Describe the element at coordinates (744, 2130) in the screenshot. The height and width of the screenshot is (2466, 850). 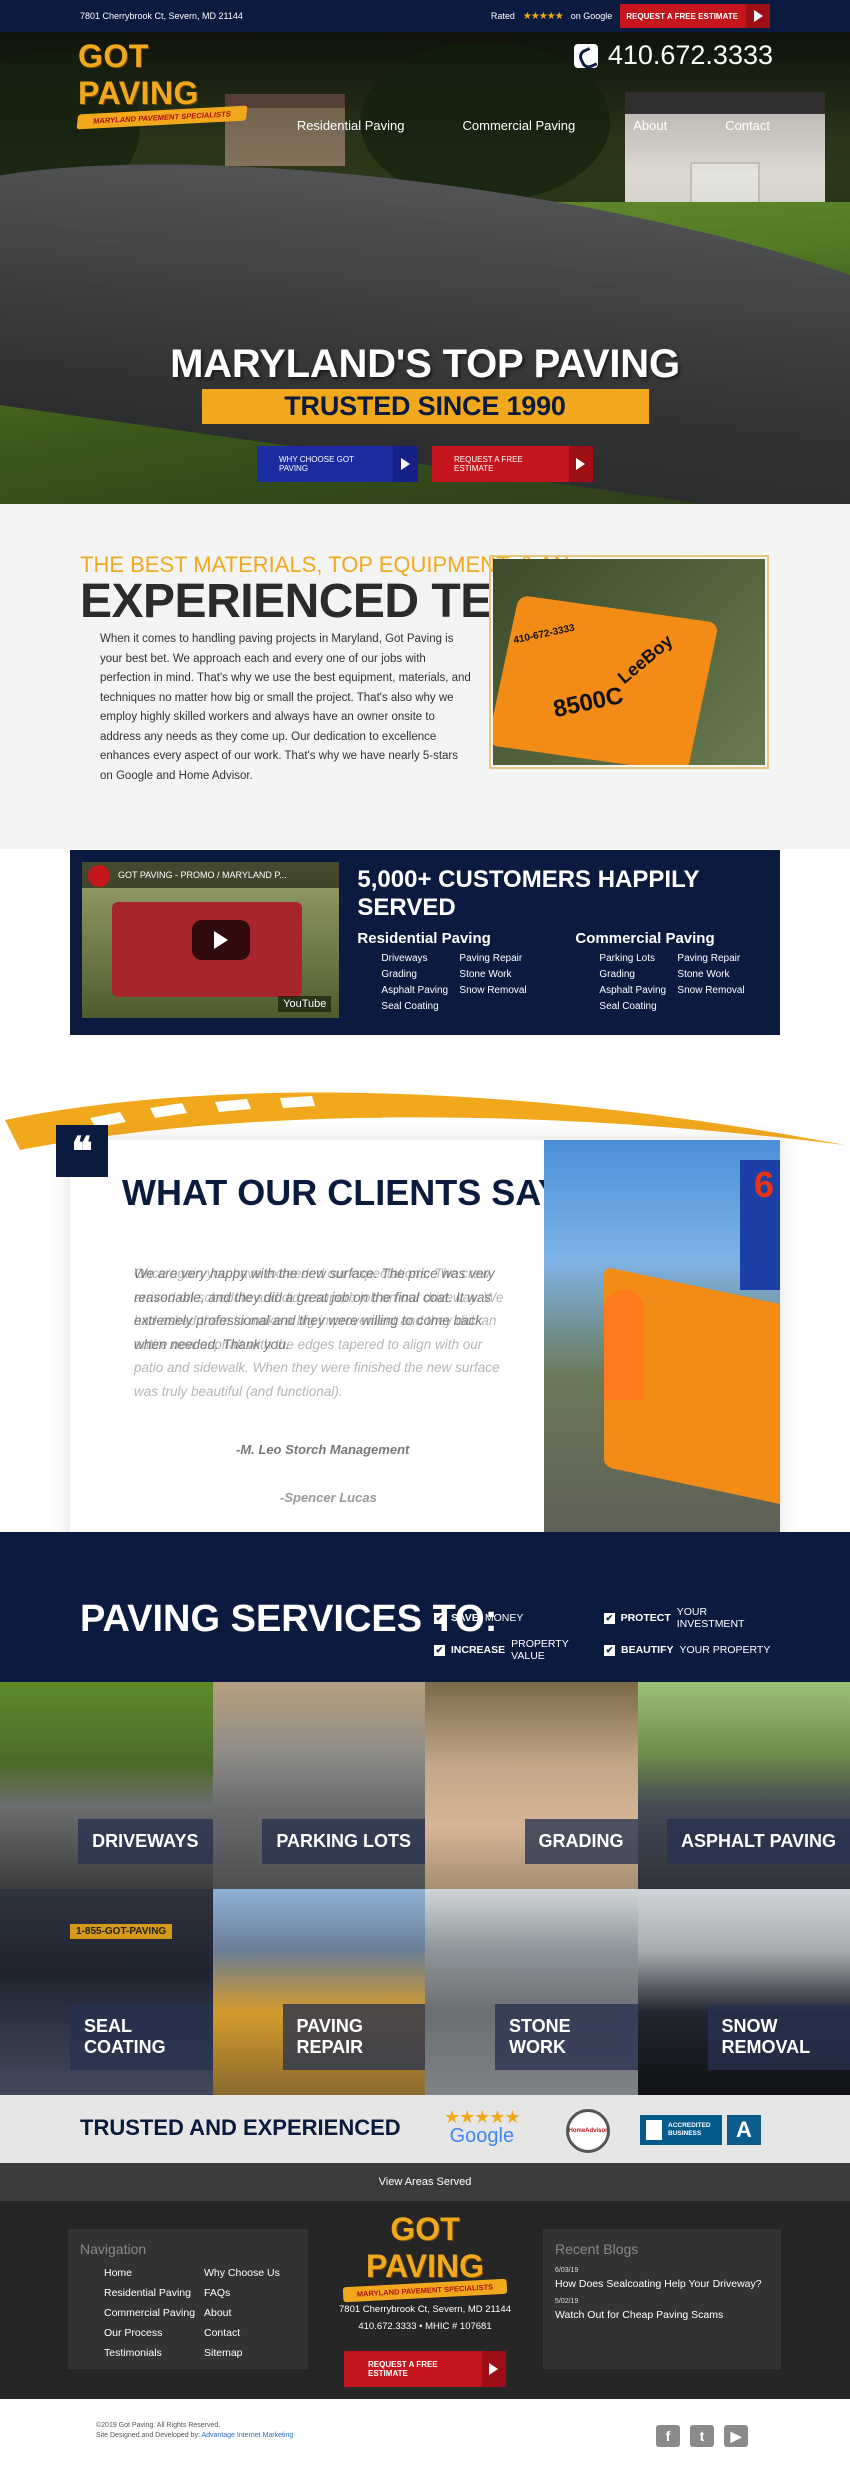
I see `bbb-rating: A` at that location.